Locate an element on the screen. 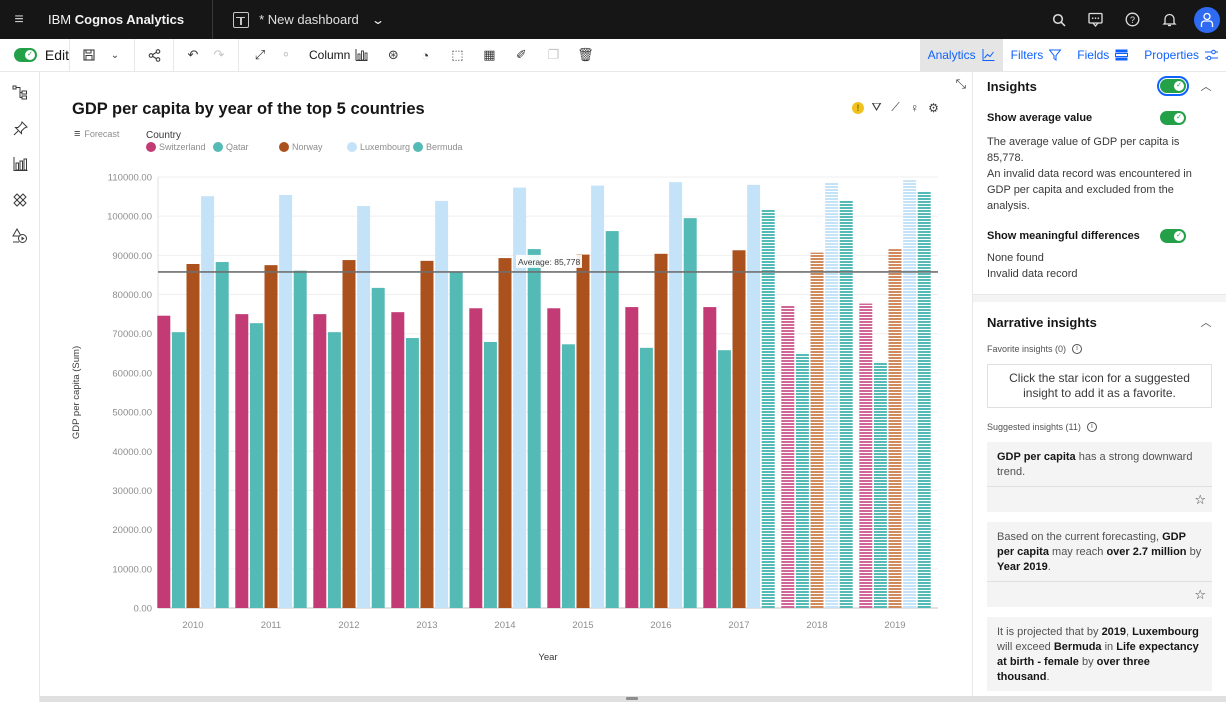  filter-funnel-icon: ⛛ is located at coordinates (876, 107).